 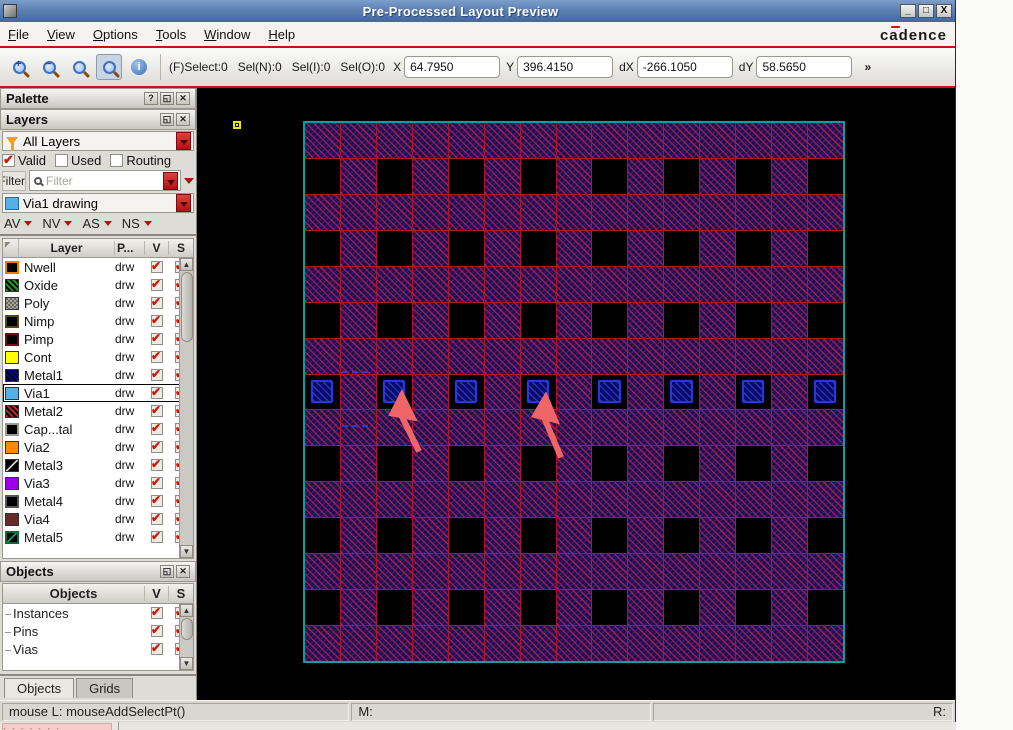 What do you see at coordinates (684, 67) in the screenshot?
I see `coord-field-dx` at bounding box center [684, 67].